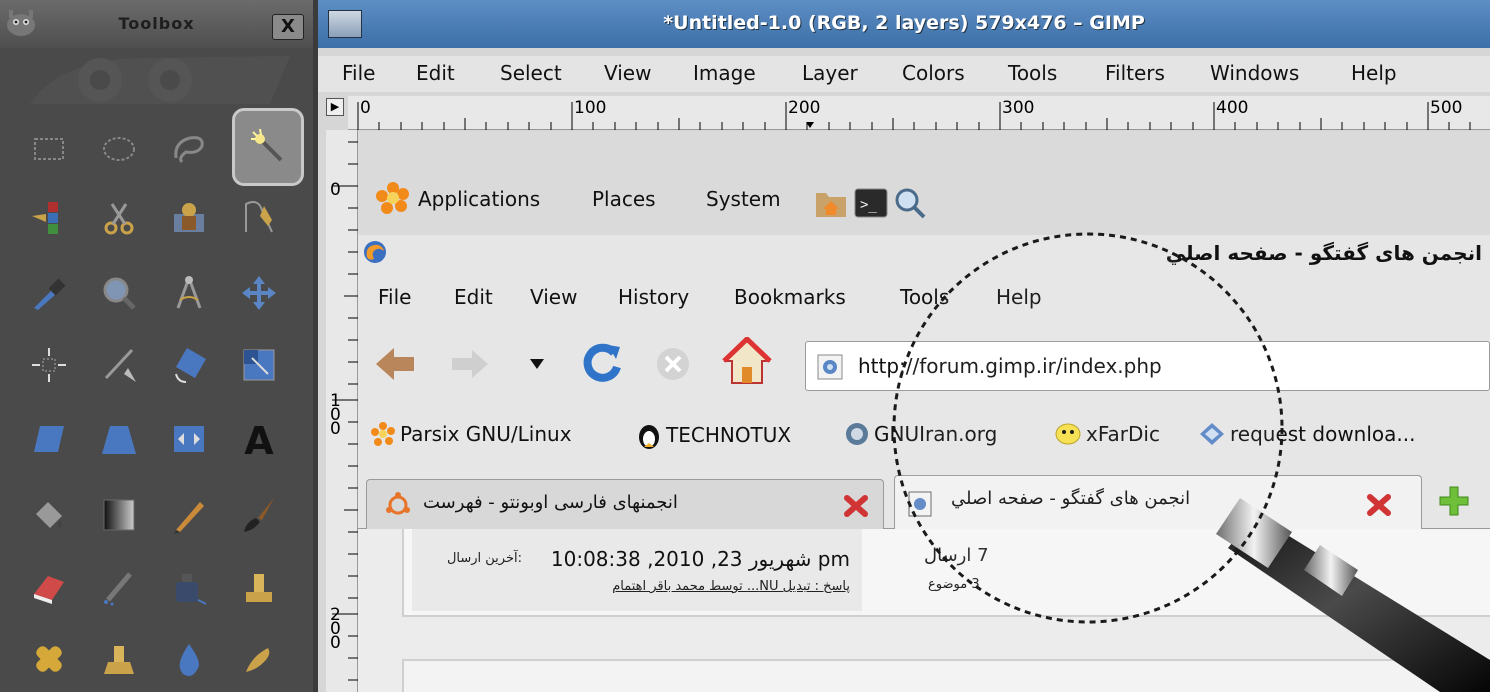 The height and width of the screenshot is (692, 1490). Describe the element at coordinates (1254, 73) in the screenshot. I see `gimp-menu-windows: Windows` at that location.